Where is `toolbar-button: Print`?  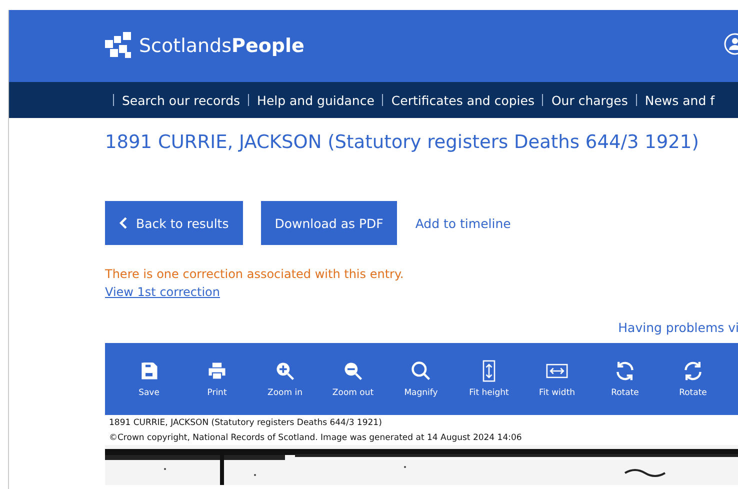
toolbar-button: Print is located at coordinates (217, 379).